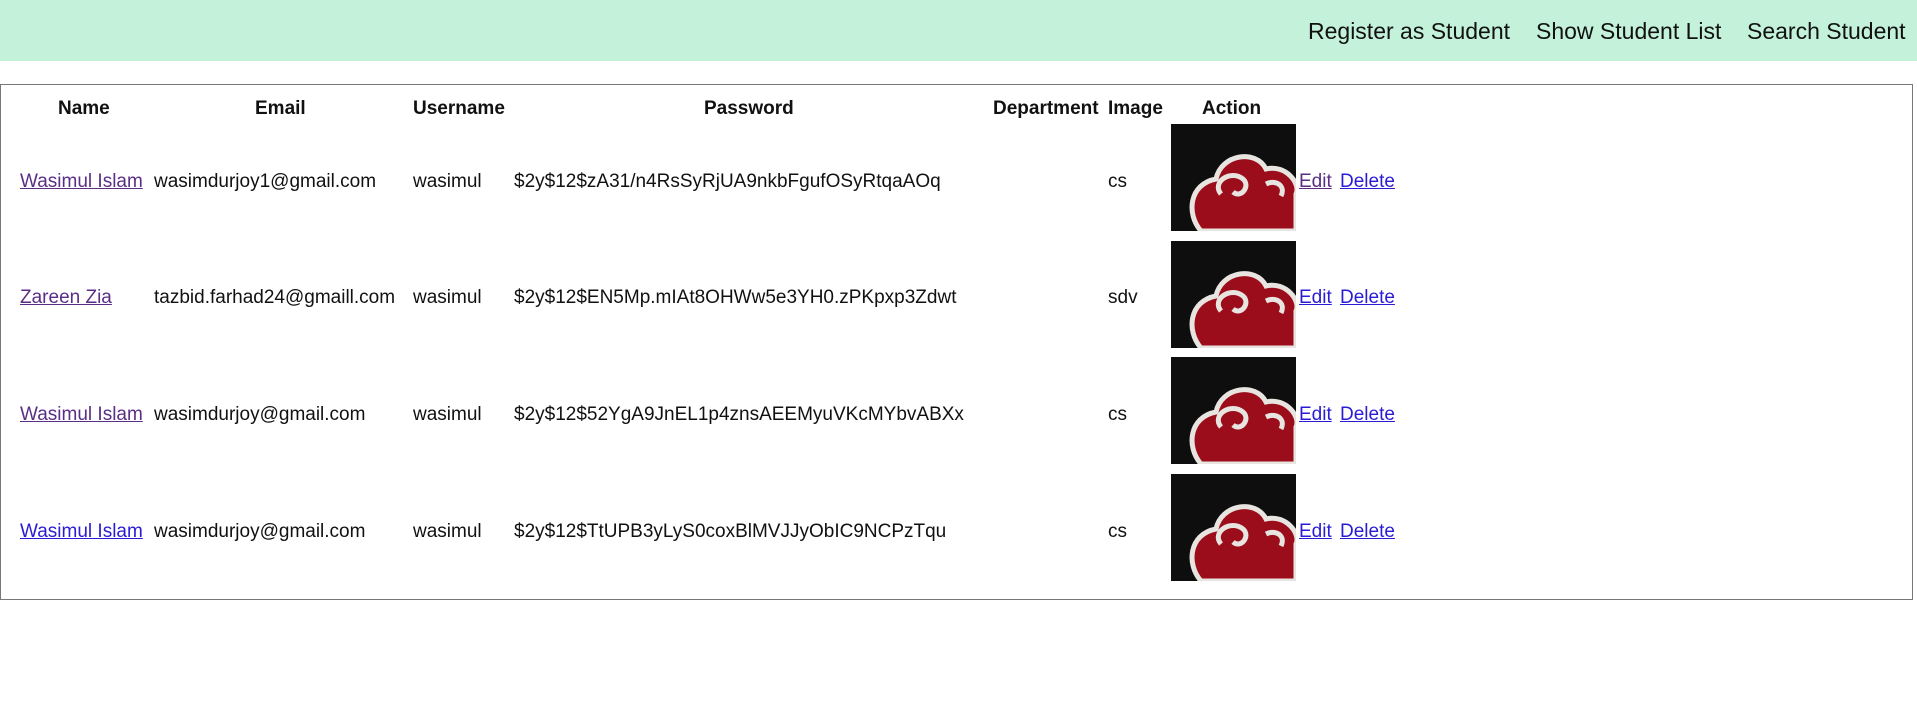 The height and width of the screenshot is (717, 1917). What do you see at coordinates (1232, 108) in the screenshot?
I see `header-action: Action` at bounding box center [1232, 108].